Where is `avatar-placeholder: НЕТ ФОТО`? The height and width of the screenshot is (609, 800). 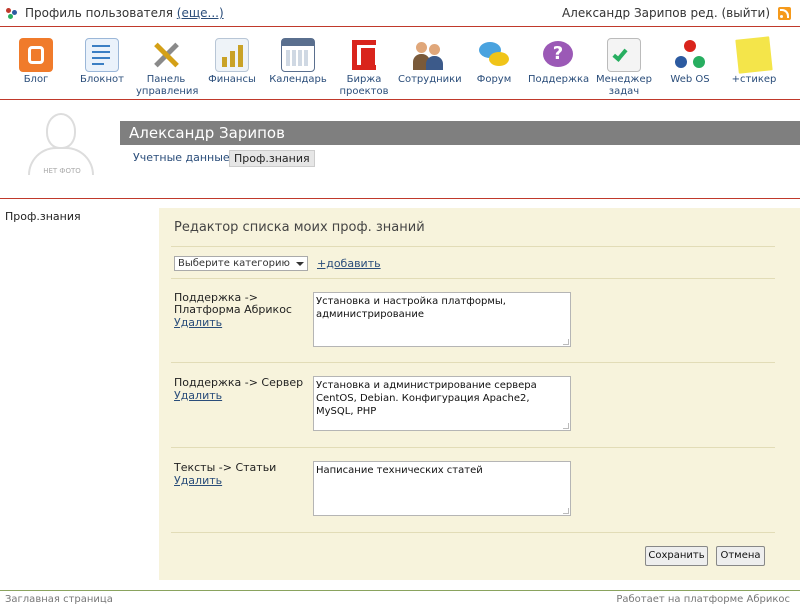
avatar-placeholder: НЕТ ФОТО is located at coordinates (62, 146).